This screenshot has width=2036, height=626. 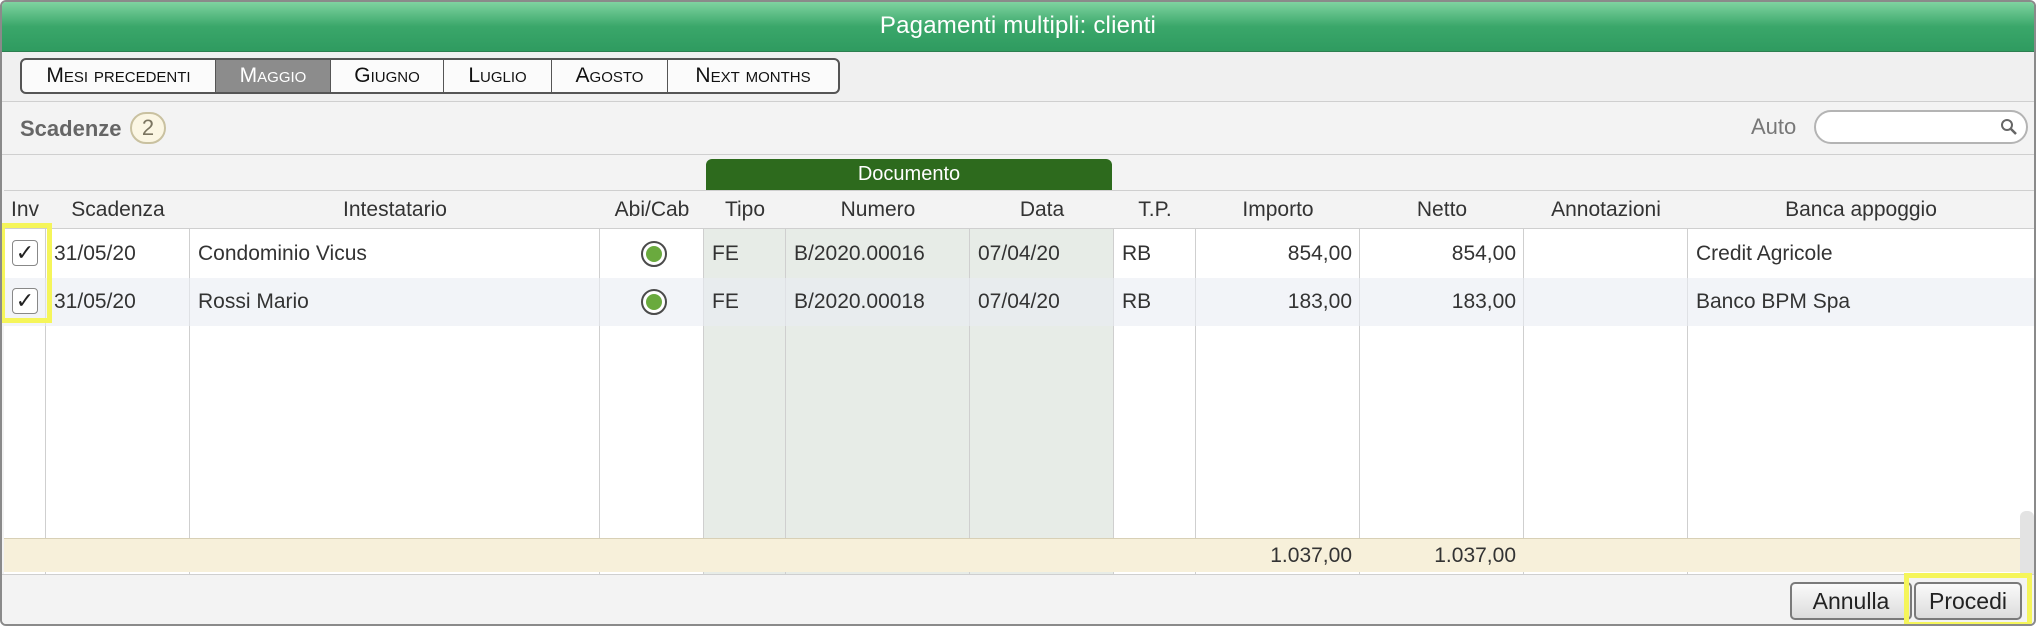 I want to click on tab-maggio: Maggio, so click(x=273, y=76).